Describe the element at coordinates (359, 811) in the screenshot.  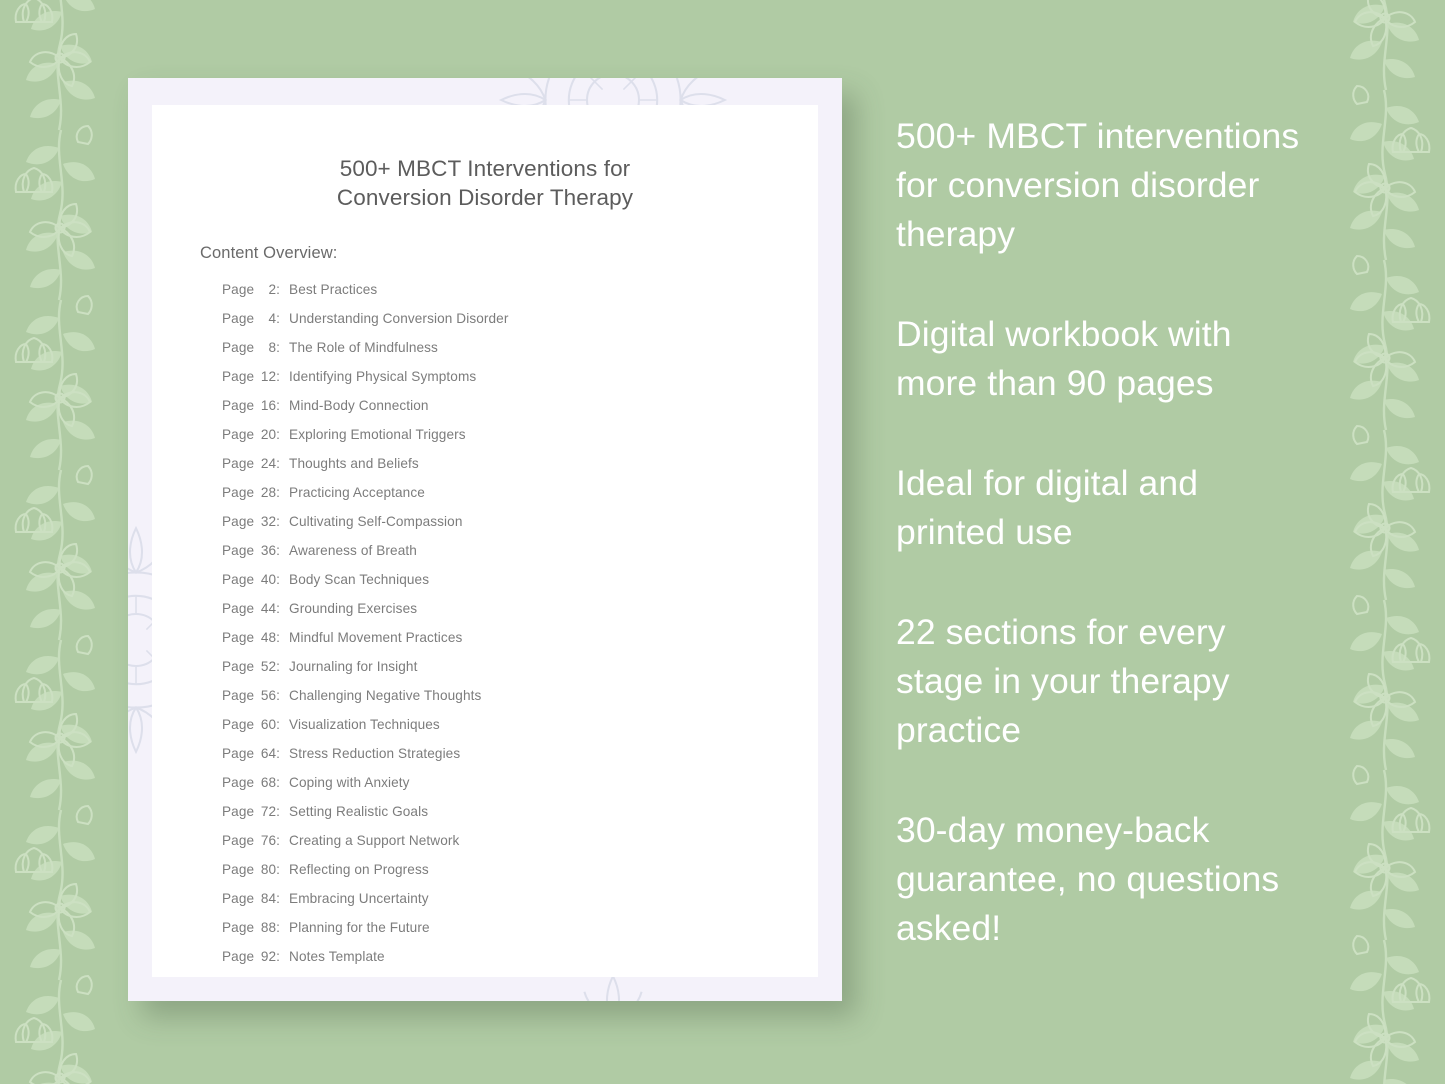
I see `toc-section-title: Setting Realistic Goals` at that location.